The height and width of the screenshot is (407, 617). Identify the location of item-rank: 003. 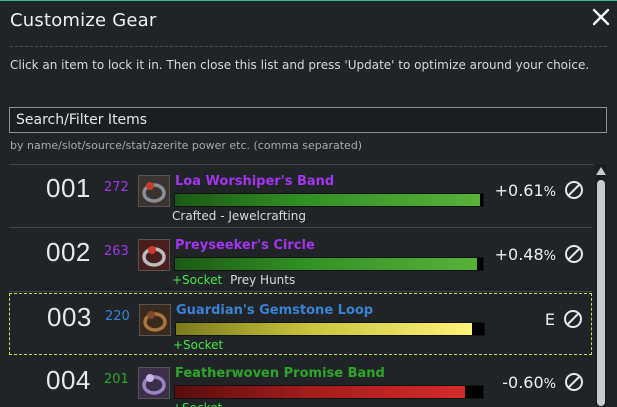
(69, 317).